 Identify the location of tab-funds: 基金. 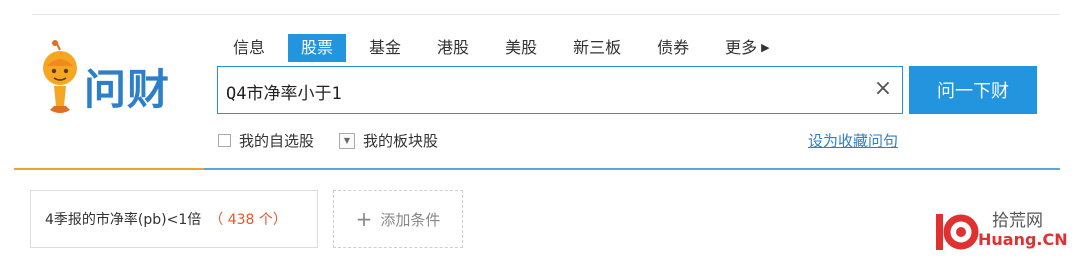
(385, 48).